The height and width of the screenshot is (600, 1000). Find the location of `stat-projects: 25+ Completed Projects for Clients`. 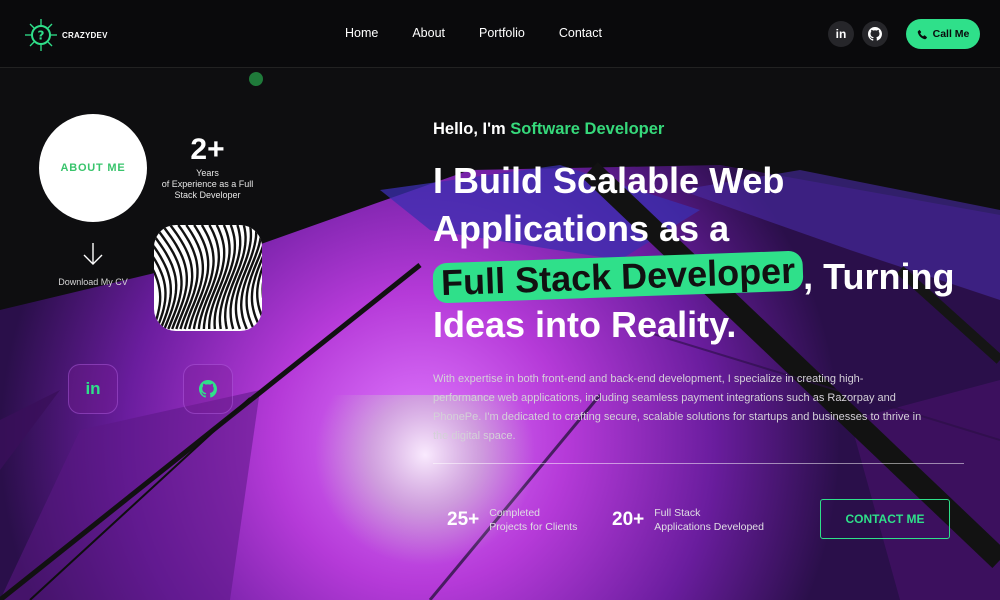

stat-projects: 25+ Completed Projects for Clients is located at coordinates (512, 520).